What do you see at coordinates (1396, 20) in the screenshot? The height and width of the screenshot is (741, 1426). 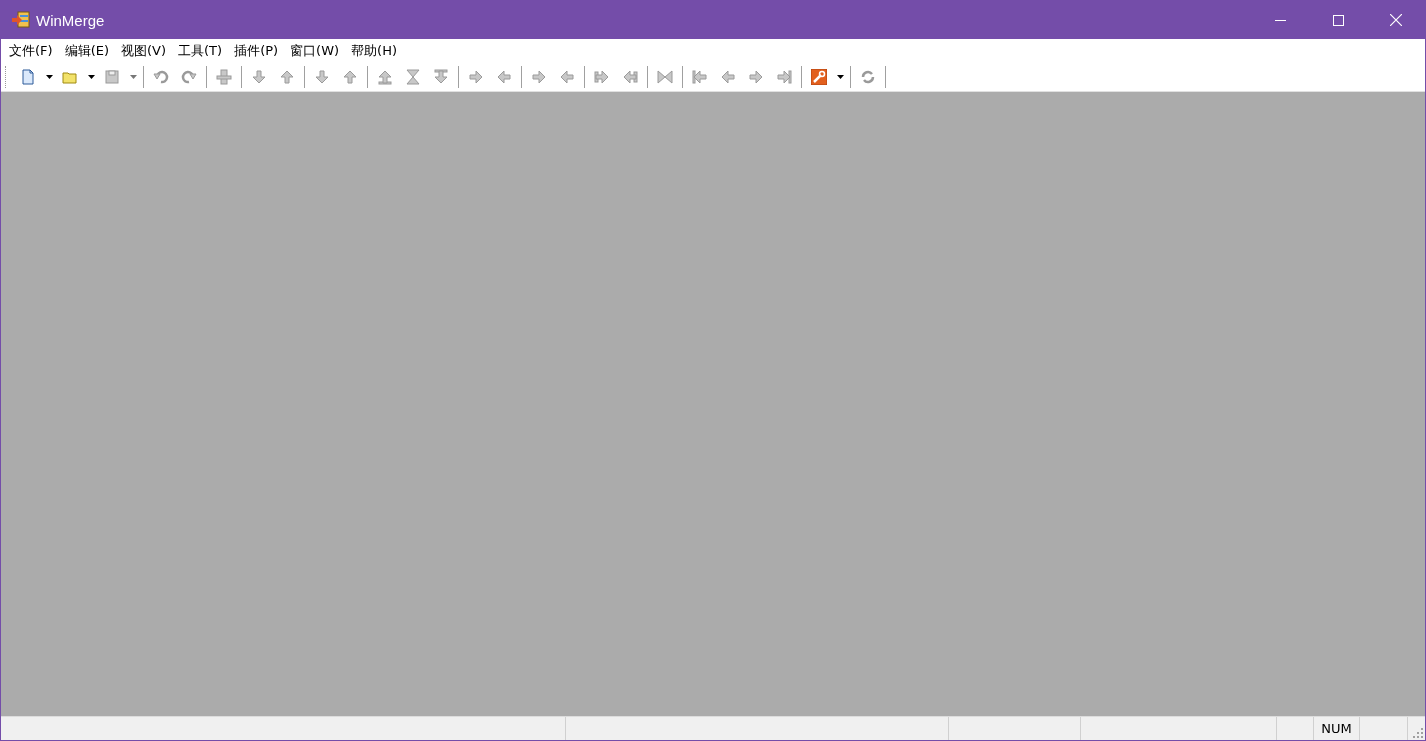 I see `close-icon` at bounding box center [1396, 20].